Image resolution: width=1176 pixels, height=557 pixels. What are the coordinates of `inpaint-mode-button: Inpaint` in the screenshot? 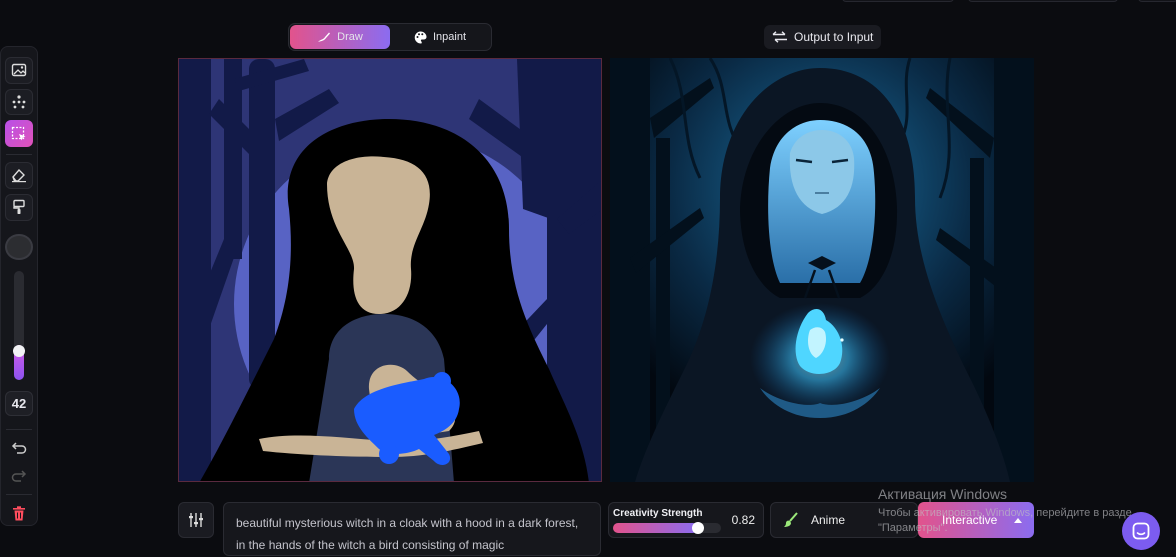 It's located at (440, 37).